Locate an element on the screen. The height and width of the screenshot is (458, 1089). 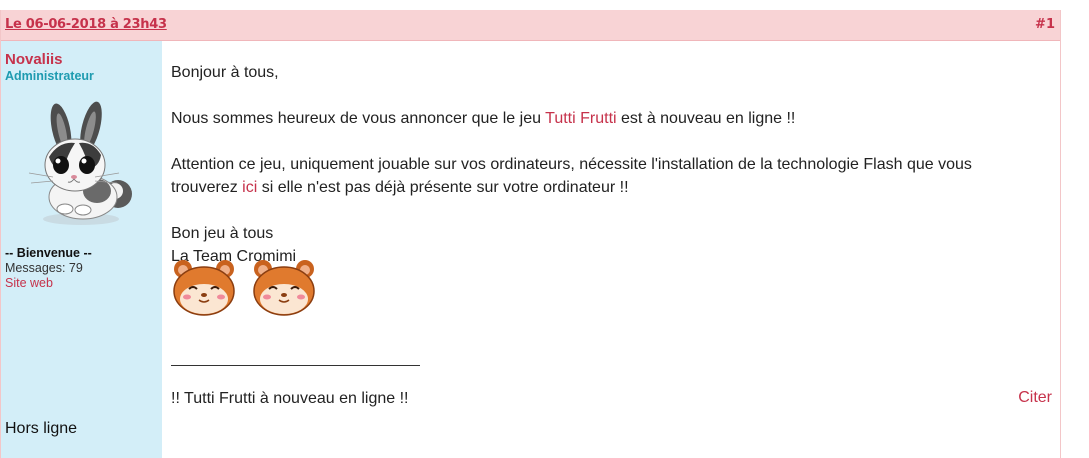
signature-divider is located at coordinates (295, 365).